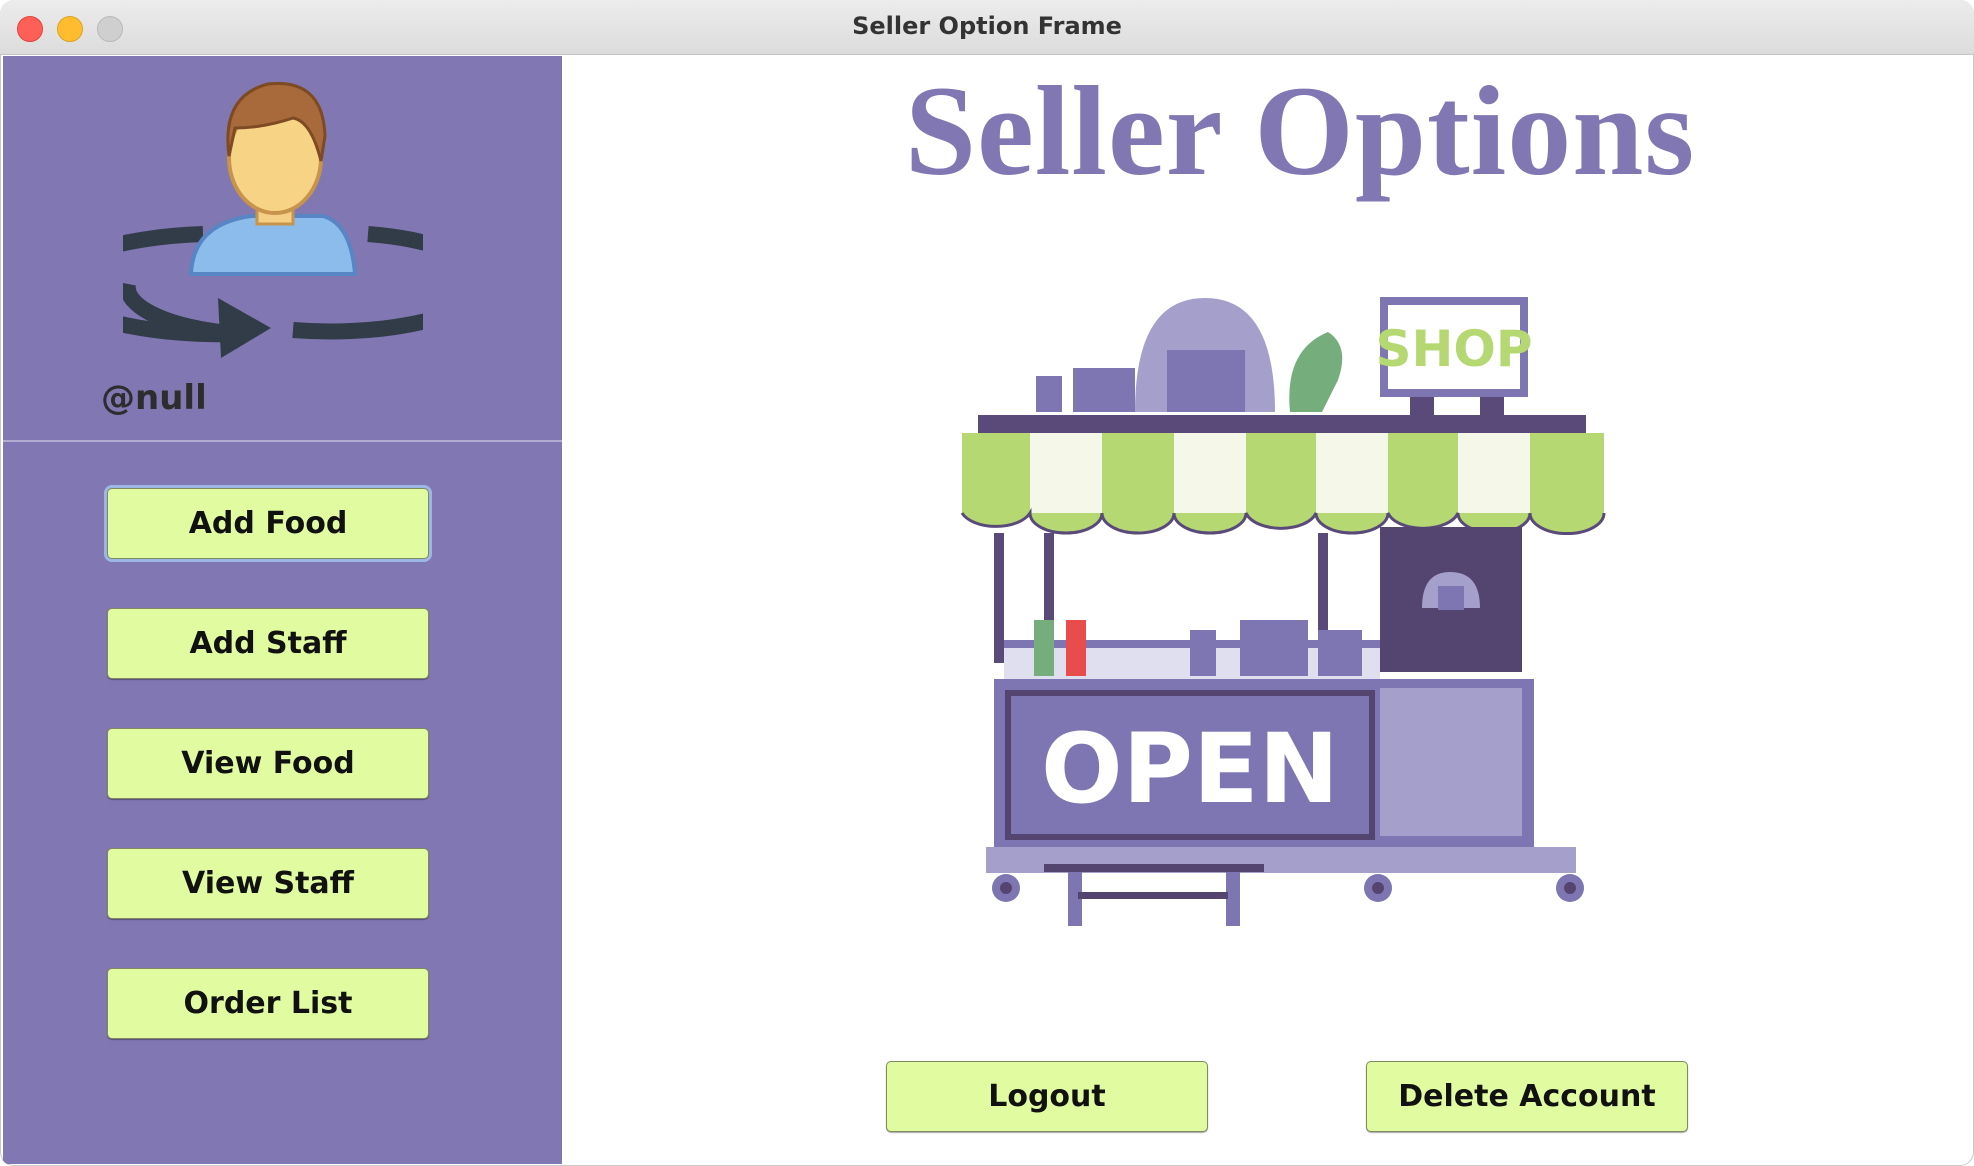  I want to click on divider, so click(282, 441).